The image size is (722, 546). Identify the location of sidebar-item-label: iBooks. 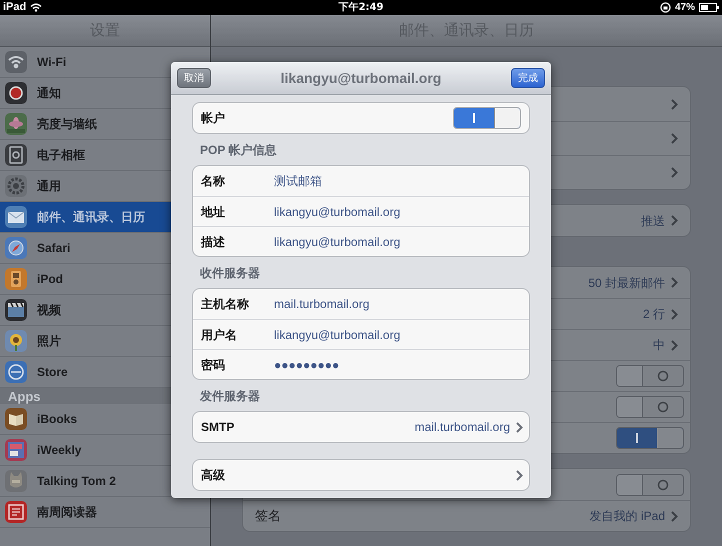
(57, 419).